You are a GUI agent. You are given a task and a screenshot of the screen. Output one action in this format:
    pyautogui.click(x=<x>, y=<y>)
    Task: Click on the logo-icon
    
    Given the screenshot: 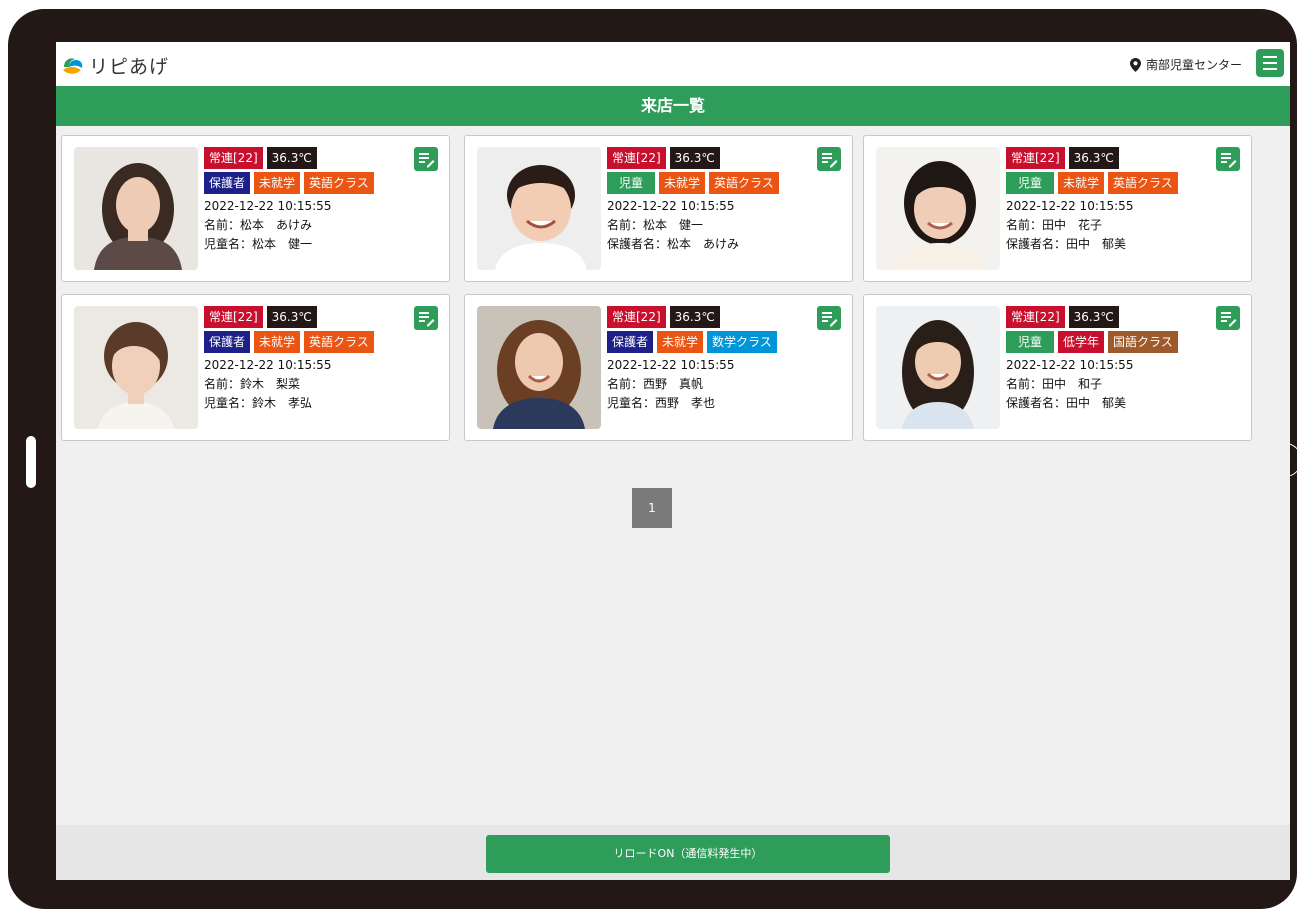 What is the action you would take?
    pyautogui.click(x=73, y=65)
    